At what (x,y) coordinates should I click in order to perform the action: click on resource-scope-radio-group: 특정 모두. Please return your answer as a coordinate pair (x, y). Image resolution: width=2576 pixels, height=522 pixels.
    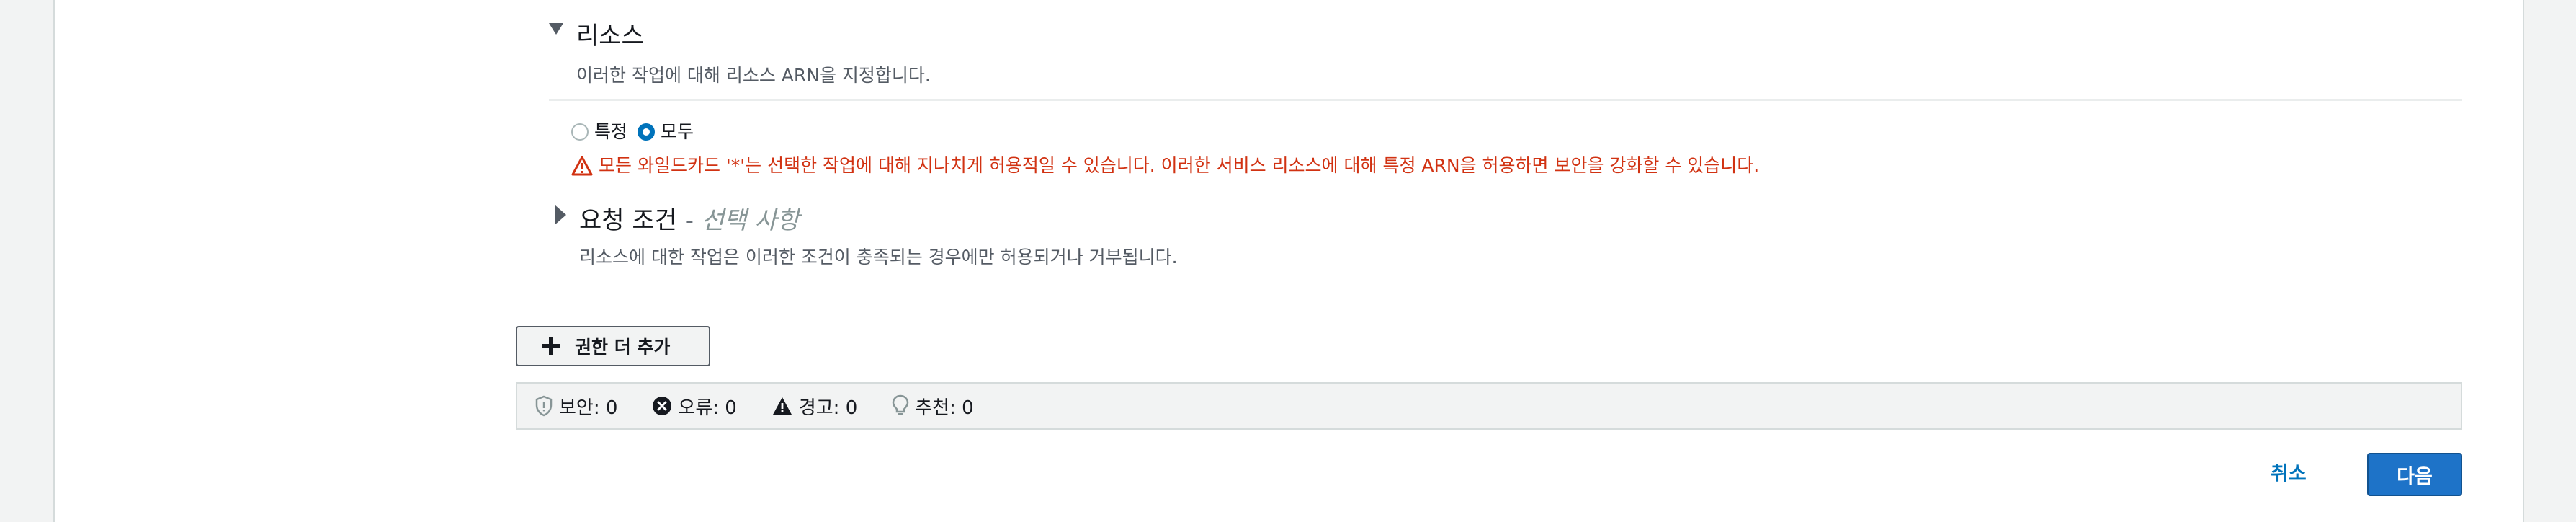
    Looking at the image, I should click on (637, 132).